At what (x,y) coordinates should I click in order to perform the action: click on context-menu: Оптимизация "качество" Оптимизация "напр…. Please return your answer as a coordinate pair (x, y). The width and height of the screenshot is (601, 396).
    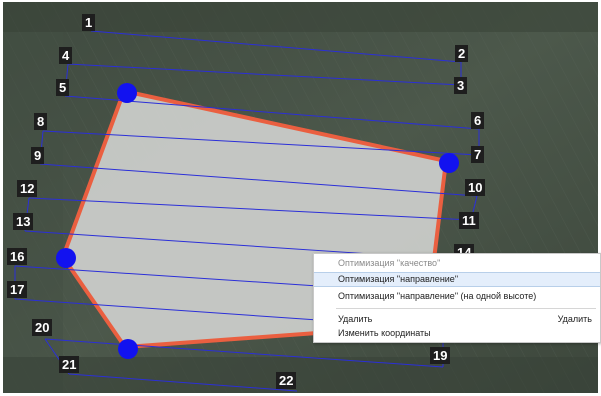
    Looking at the image, I should click on (457, 298).